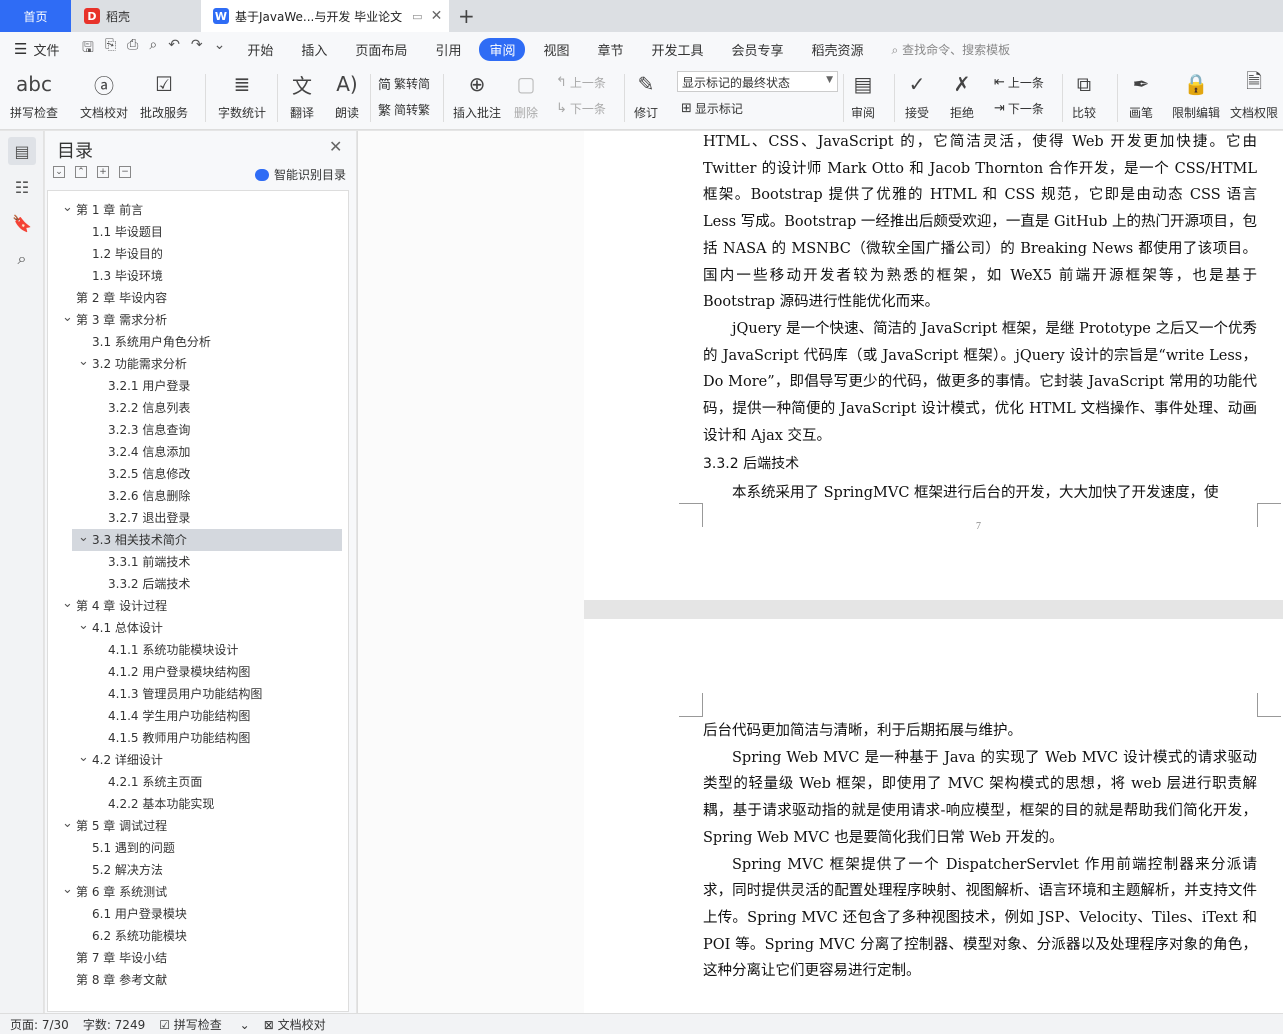 The height and width of the screenshot is (1034, 1283). Describe the element at coordinates (198, 650) in the screenshot. I see `toc-item: 4.1.1 系统功能模块设计` at that location.